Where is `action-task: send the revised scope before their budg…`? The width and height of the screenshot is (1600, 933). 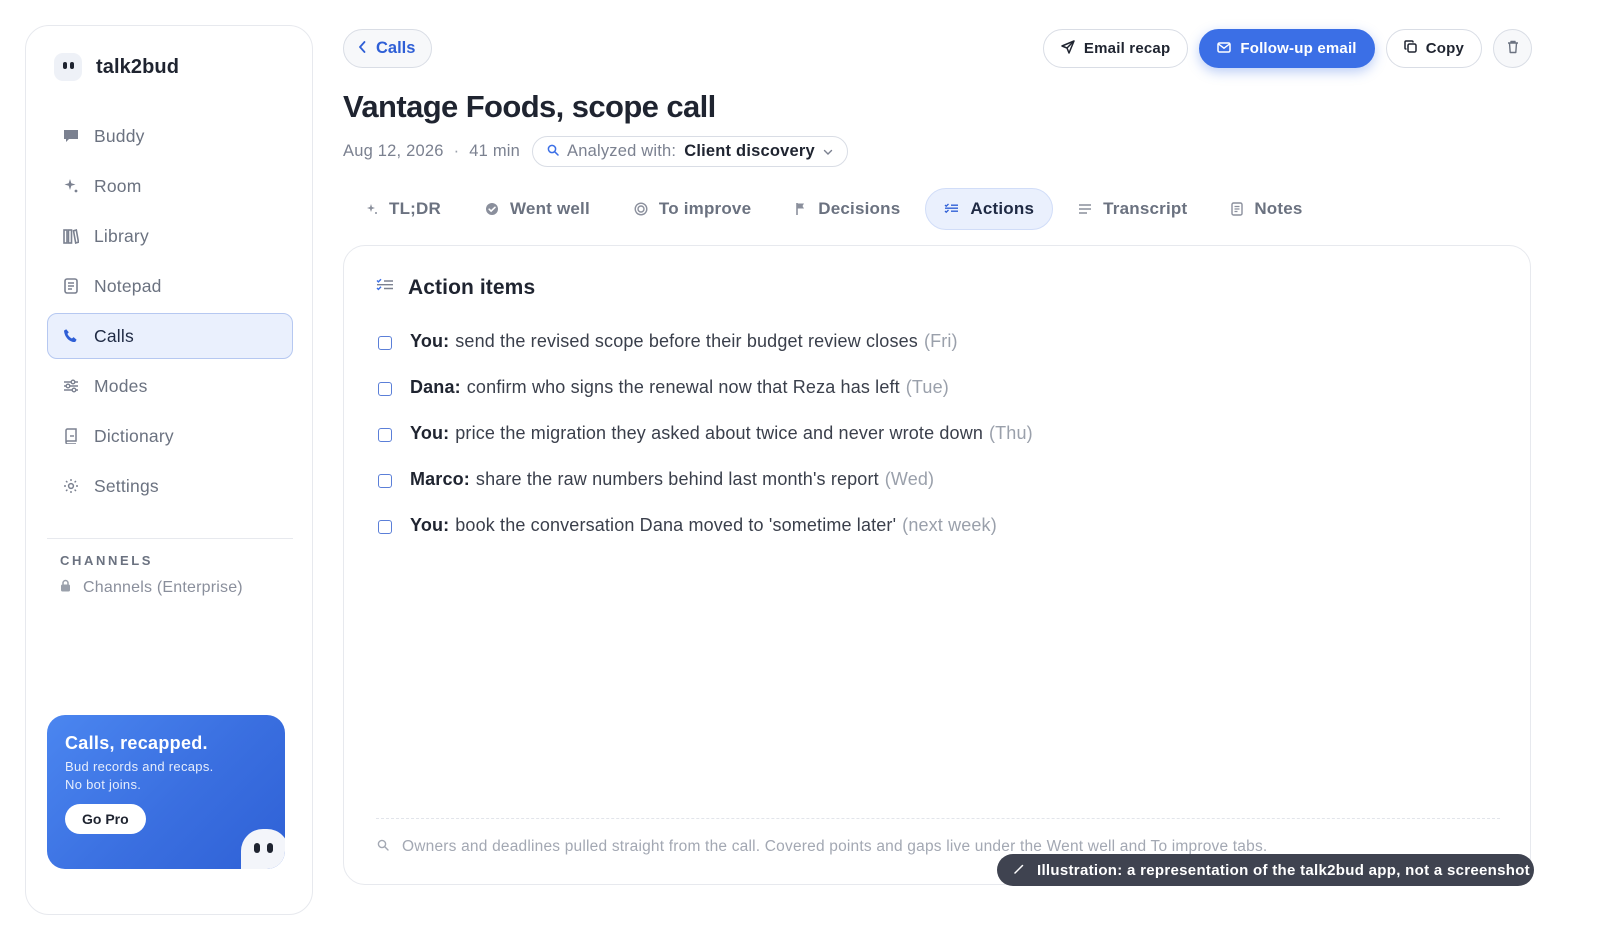 action-task: send the revised scope before their budg… is located at coordinates (686, 340).